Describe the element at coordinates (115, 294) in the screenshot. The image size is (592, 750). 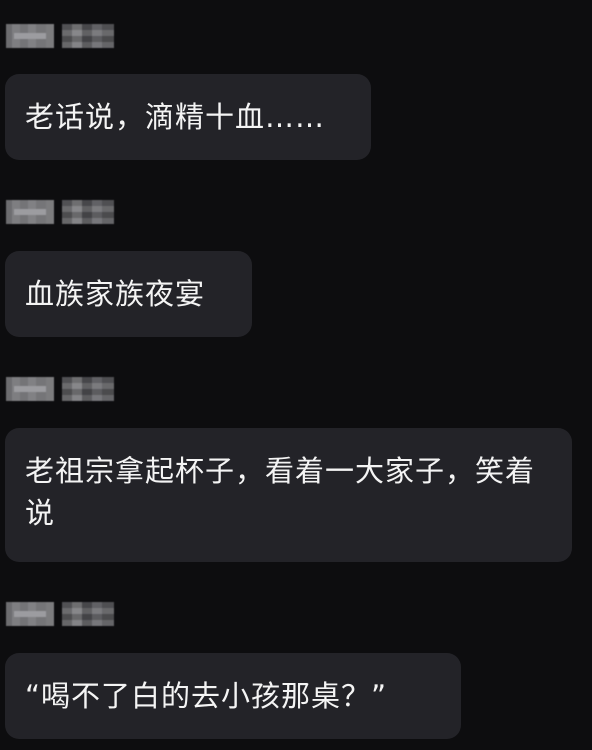
I see `message-text: 血族家族夜宴` at that location.